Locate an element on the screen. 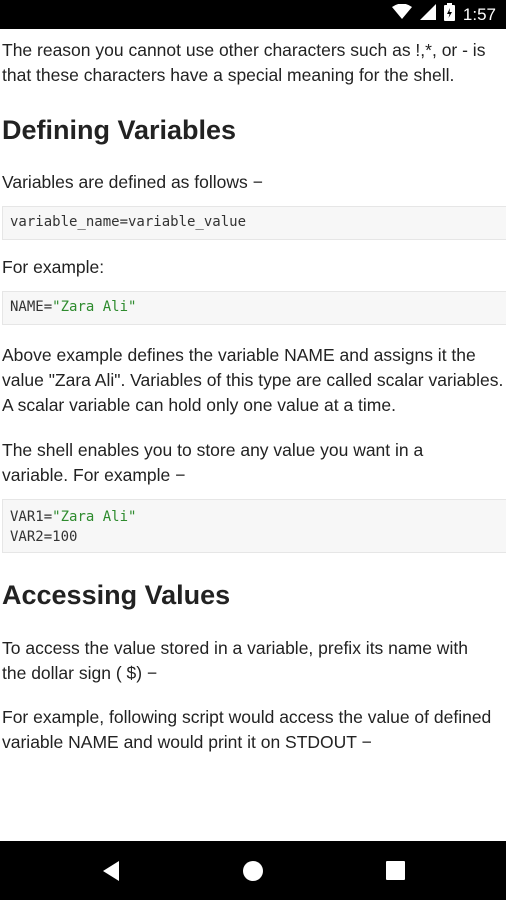  code-variable: NAME= is located at coordinates (31, 307).